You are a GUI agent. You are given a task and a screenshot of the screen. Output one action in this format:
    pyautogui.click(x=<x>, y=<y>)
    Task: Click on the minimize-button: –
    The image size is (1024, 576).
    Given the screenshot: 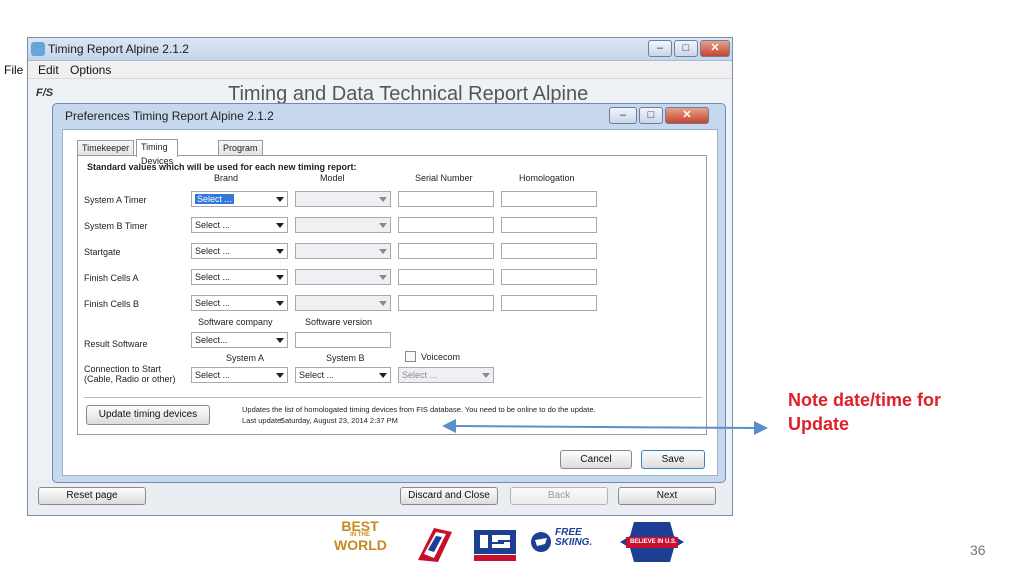 What is the action you would take?
    pyautogui.click(x=660, y=48)
    